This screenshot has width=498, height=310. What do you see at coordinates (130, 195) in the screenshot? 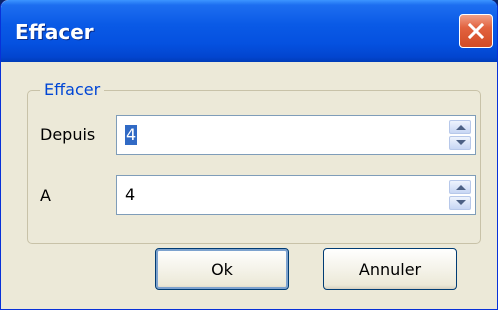
I see `a-value: 4` at bounding box center [130, 195].